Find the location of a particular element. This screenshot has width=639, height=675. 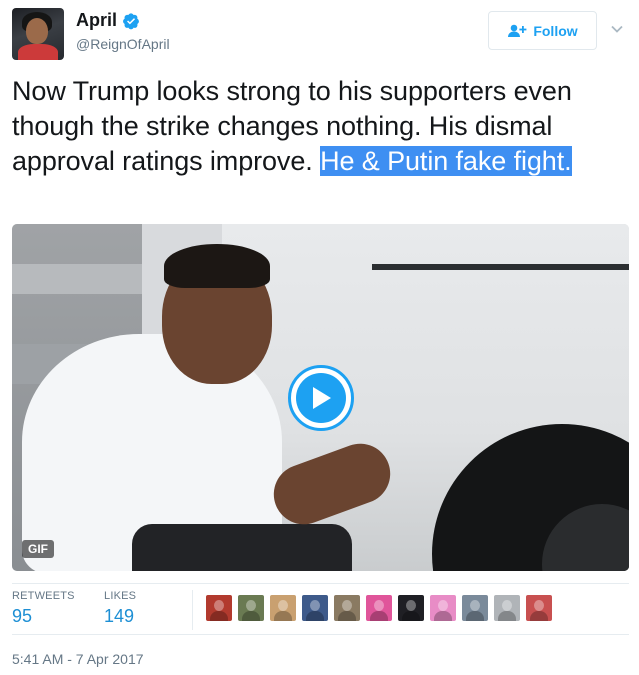

follow-button-label: Follow is located at coordinates (555, 30).